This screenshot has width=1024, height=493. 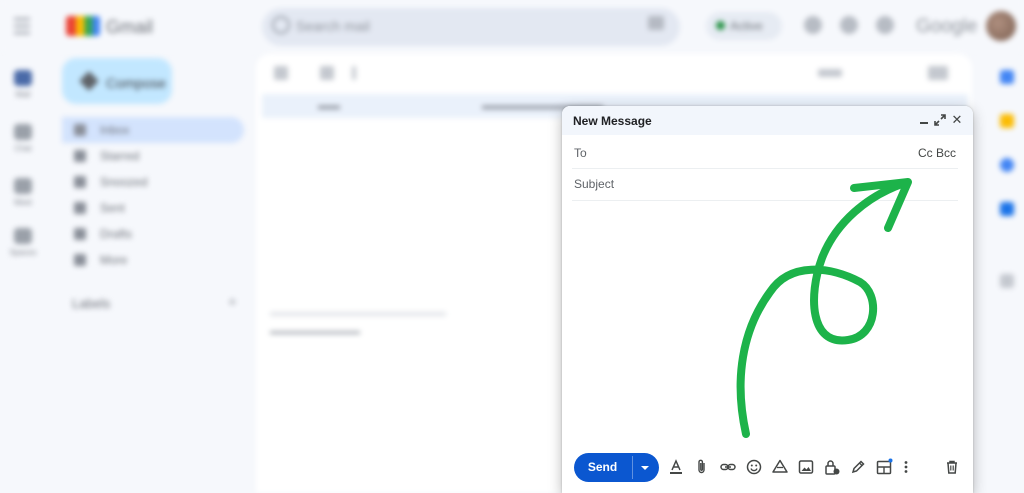 I want to click on apps-grid-icon, so click(x=885, y=25).